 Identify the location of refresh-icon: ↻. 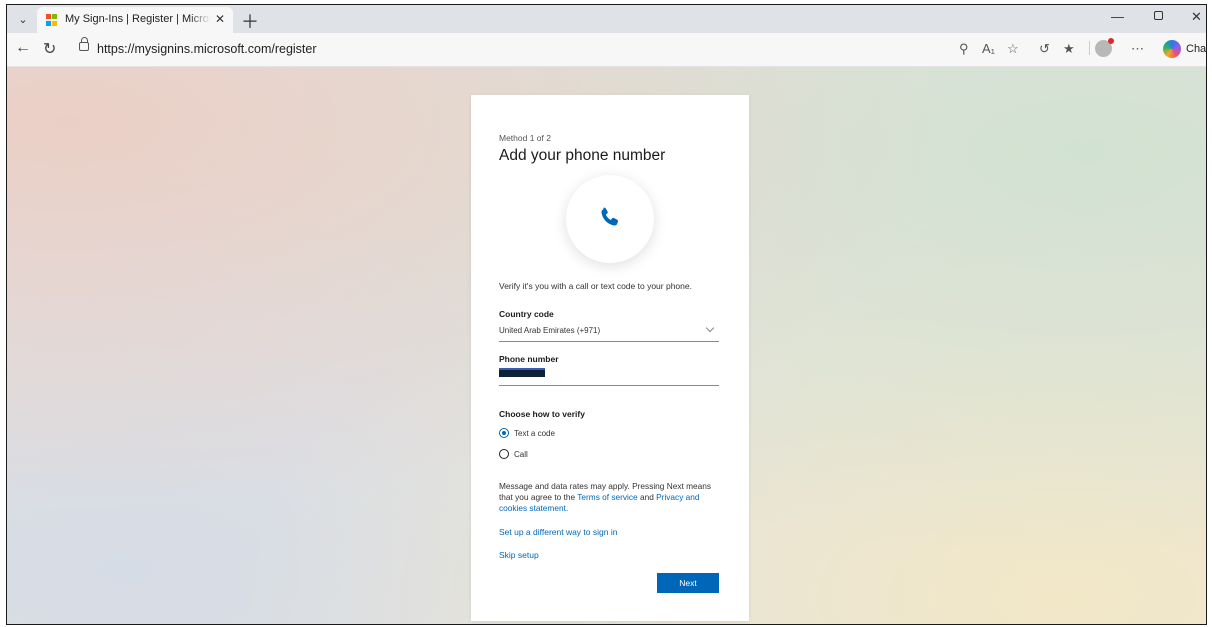
(49, 49).